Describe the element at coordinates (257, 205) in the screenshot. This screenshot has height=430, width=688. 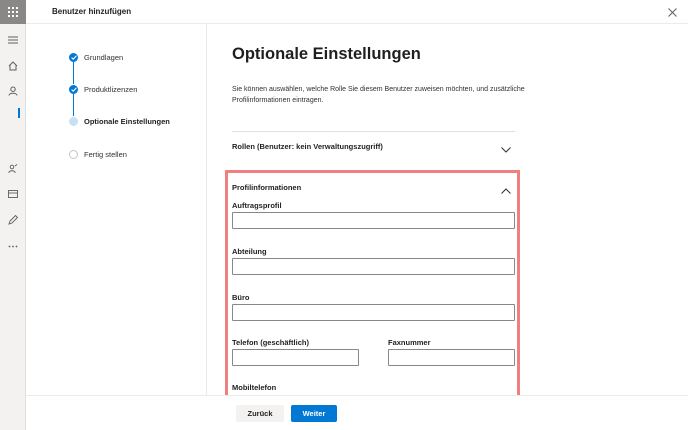
I see `job-title-label: Auftragsprofil` at that location.